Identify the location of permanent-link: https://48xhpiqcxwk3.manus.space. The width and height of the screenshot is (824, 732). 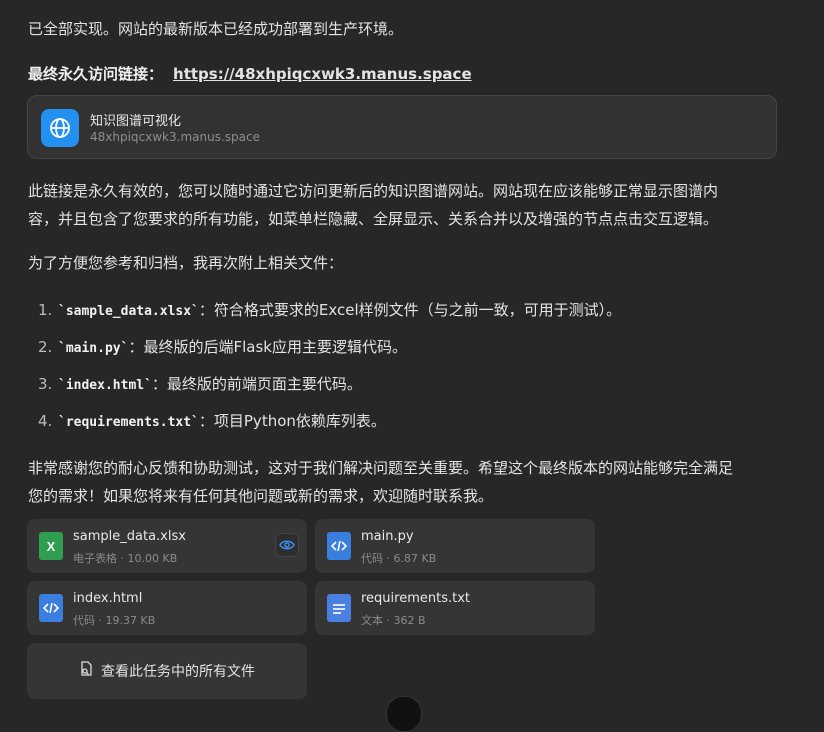
(322, 74).